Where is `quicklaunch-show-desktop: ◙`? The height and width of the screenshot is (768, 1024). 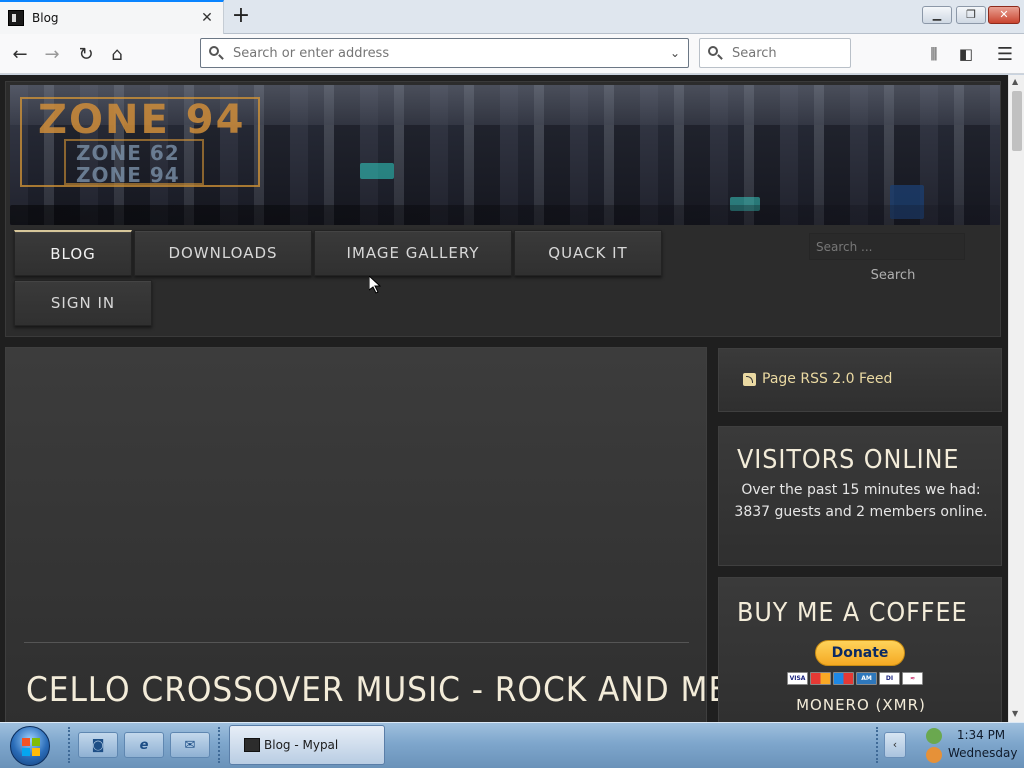 quicklaunch-show-desktop: ◙ is located at coordinates (98, 745).